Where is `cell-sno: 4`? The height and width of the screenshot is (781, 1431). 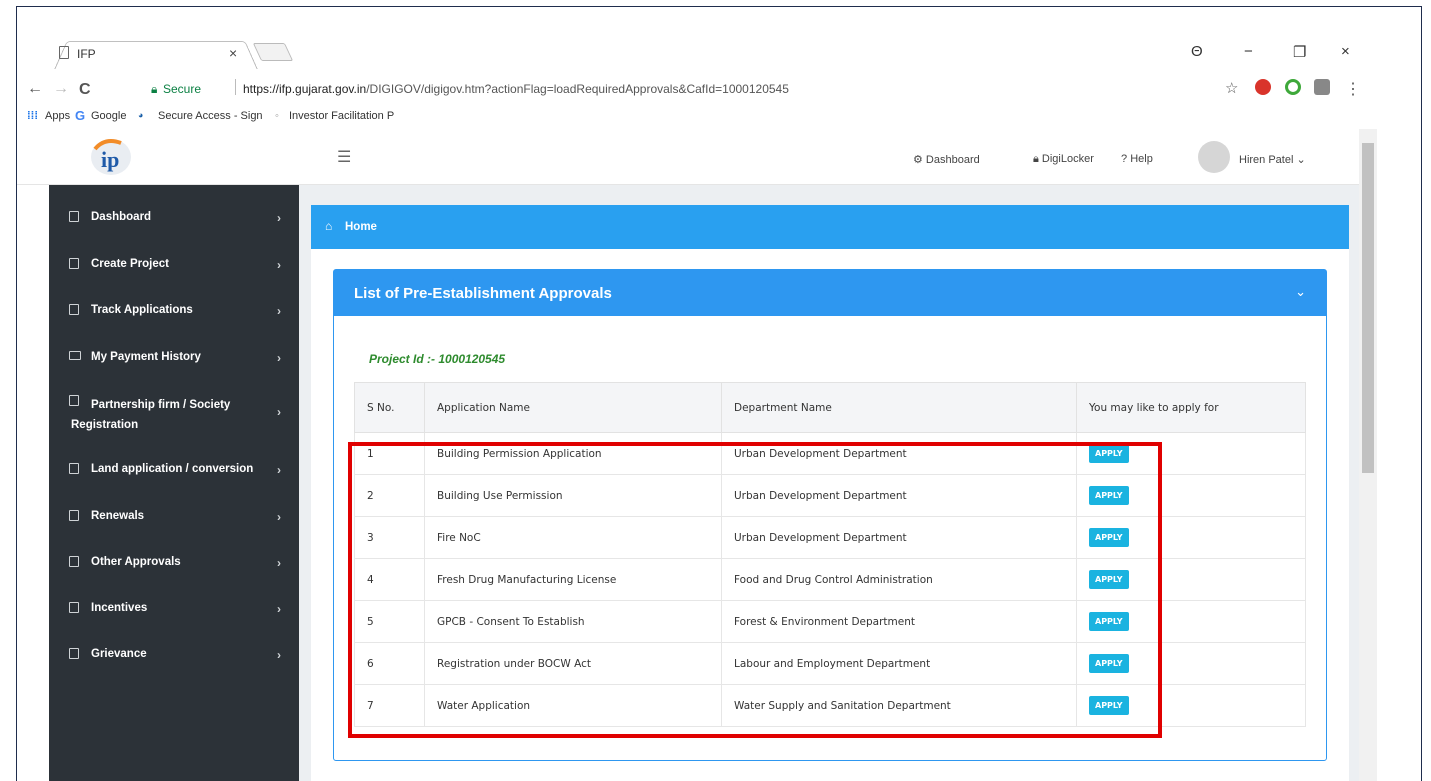
cell-sno: 4 is located at coordinates (389, 579).